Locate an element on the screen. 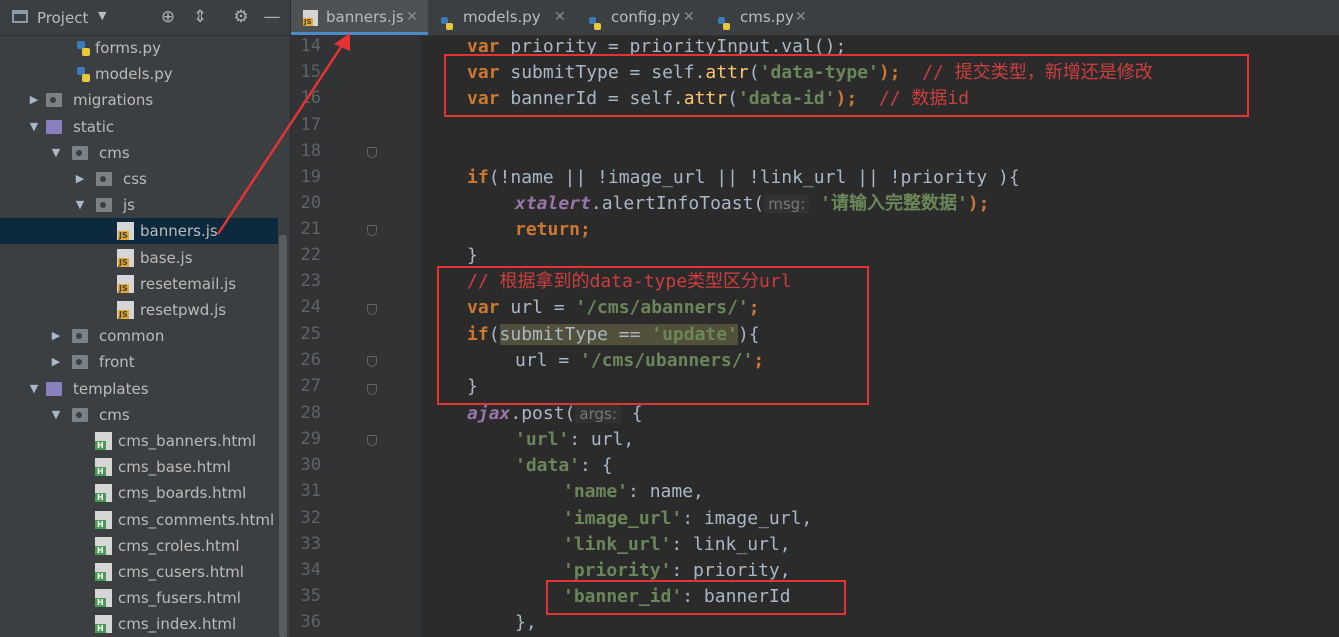 The image size is (1339, 637). tree-item: resetemail.js is located at coordinates (139, 284).